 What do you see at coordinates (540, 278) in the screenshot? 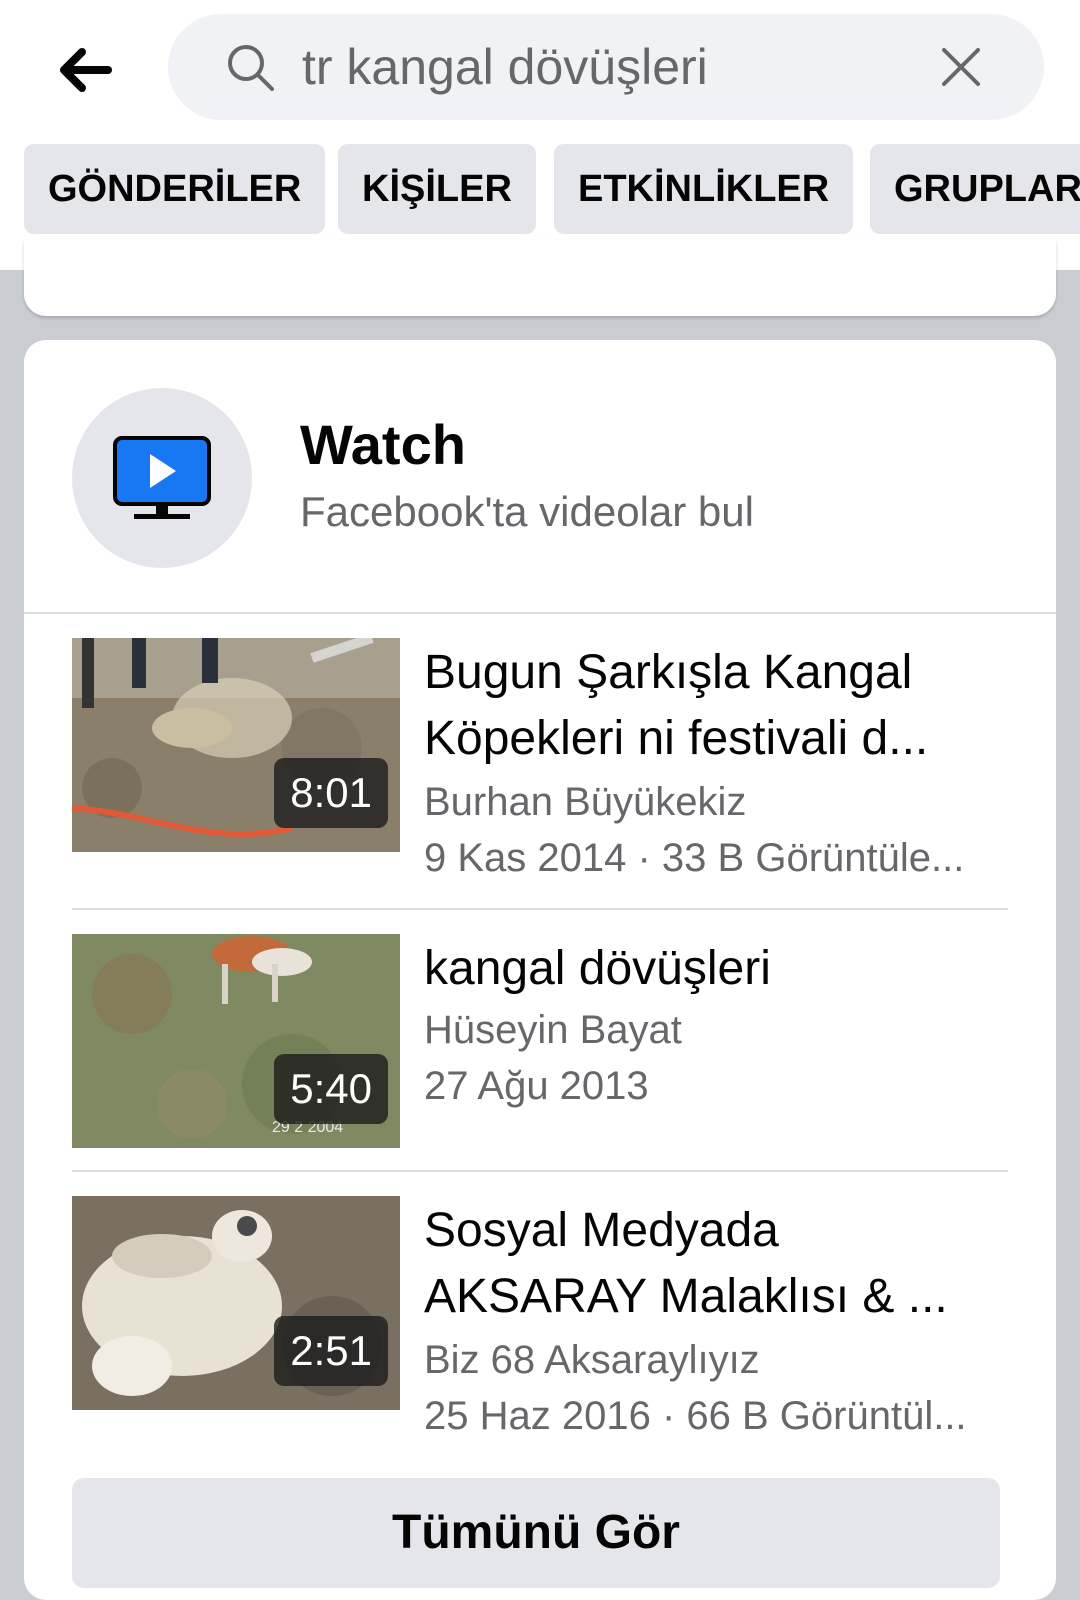
I see `previous-result-card` at bounding box center [540, 278].